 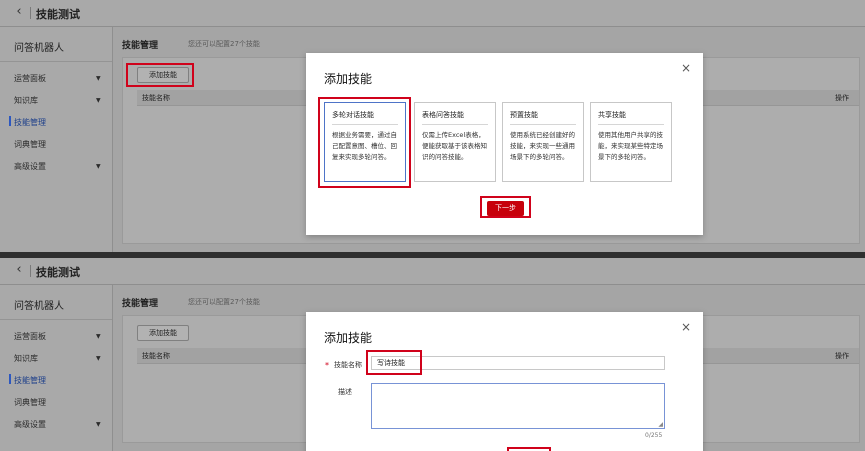 What do you see at coordinates (518, 406) in the screenshot?
I see `description-textarea: ◢` at bounding box center [518, 406].